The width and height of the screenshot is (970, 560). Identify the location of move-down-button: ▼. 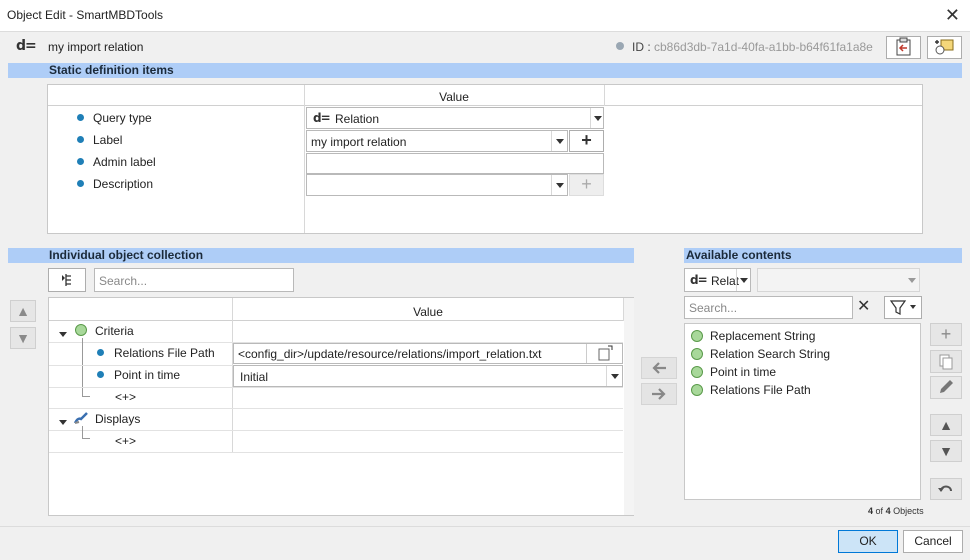
(23, 338).